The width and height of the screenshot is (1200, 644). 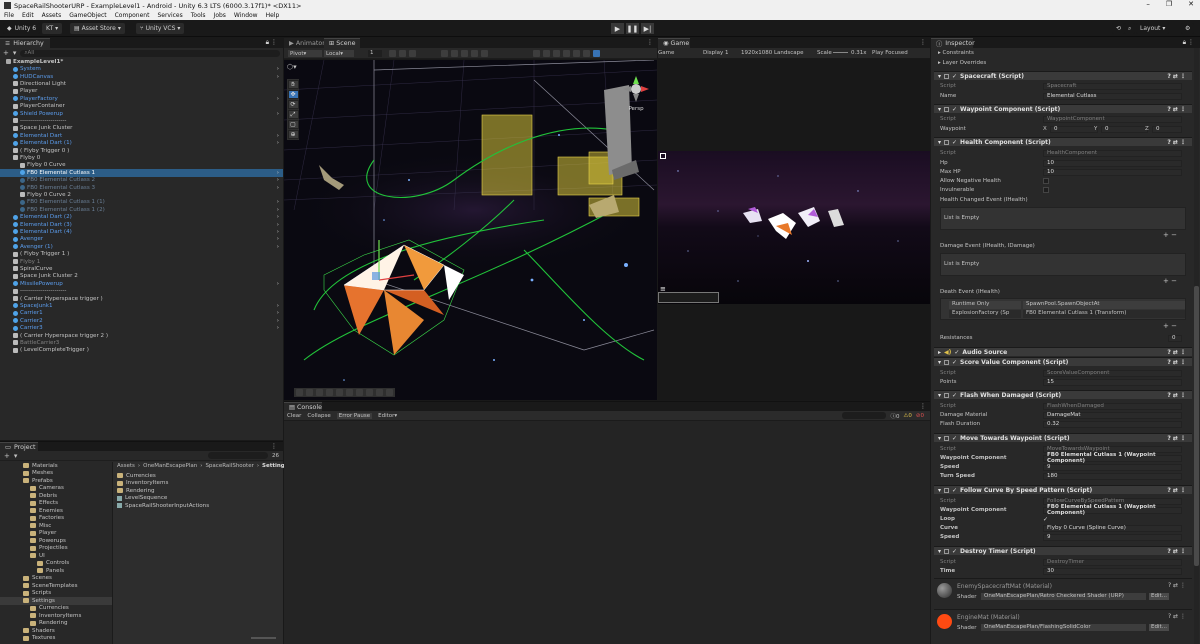 I want to click on project-asset-item: Rendering, so click(x=136, y=491).